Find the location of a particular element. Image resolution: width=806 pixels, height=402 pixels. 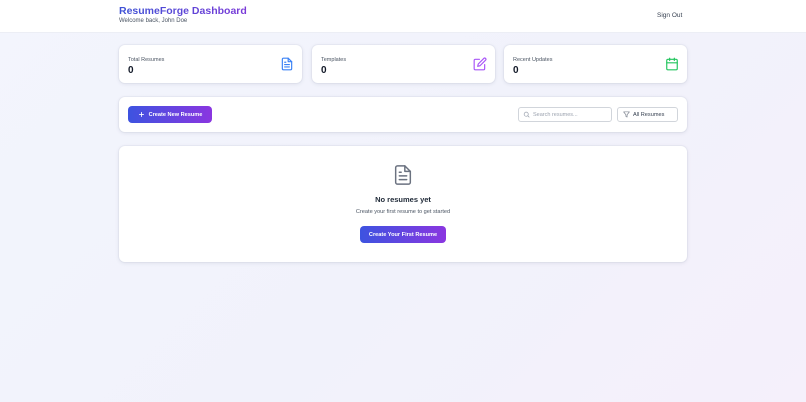

plus-icon is located at coordinates (141, 114).